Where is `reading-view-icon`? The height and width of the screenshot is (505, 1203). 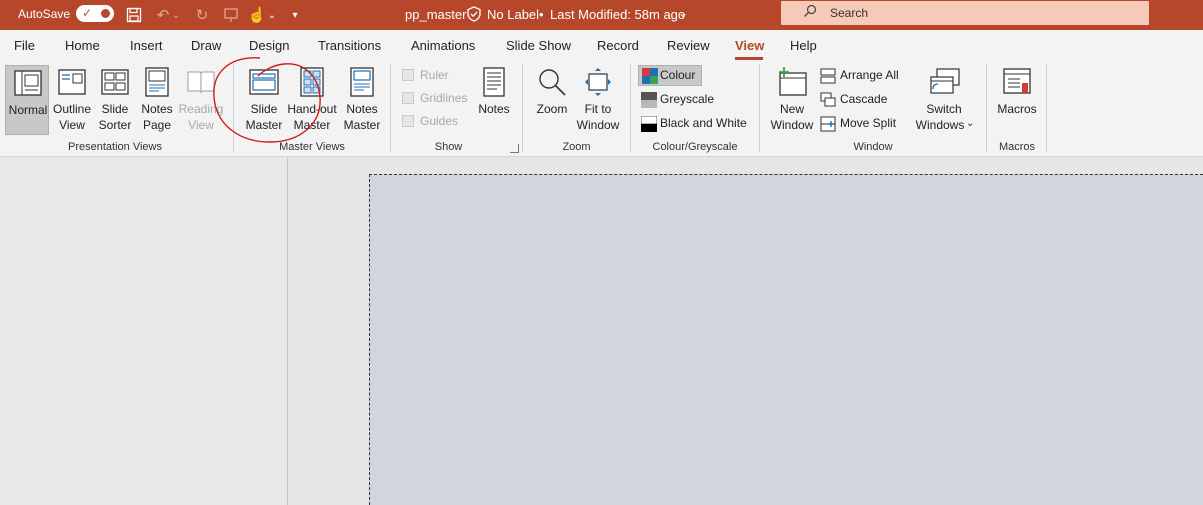
reading-view-icon is located at coordinates (201, 82).